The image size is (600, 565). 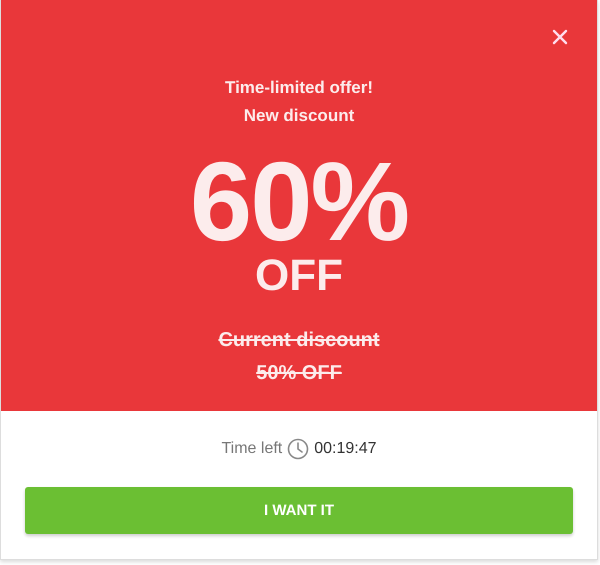 What do you see at coordinates (299, 88) in the screenshot?
I see `offer-headline: Time-limited offer!` at bounding box center [299, 88].